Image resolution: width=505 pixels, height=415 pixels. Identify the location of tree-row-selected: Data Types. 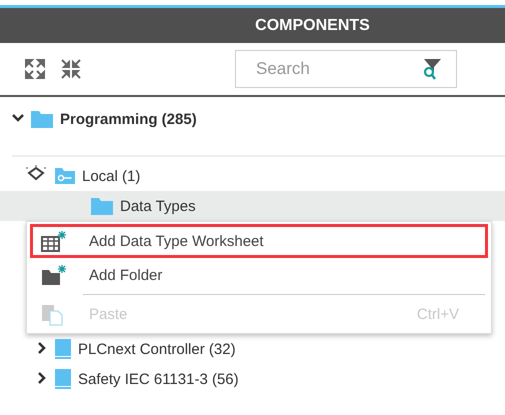
(252, 206).